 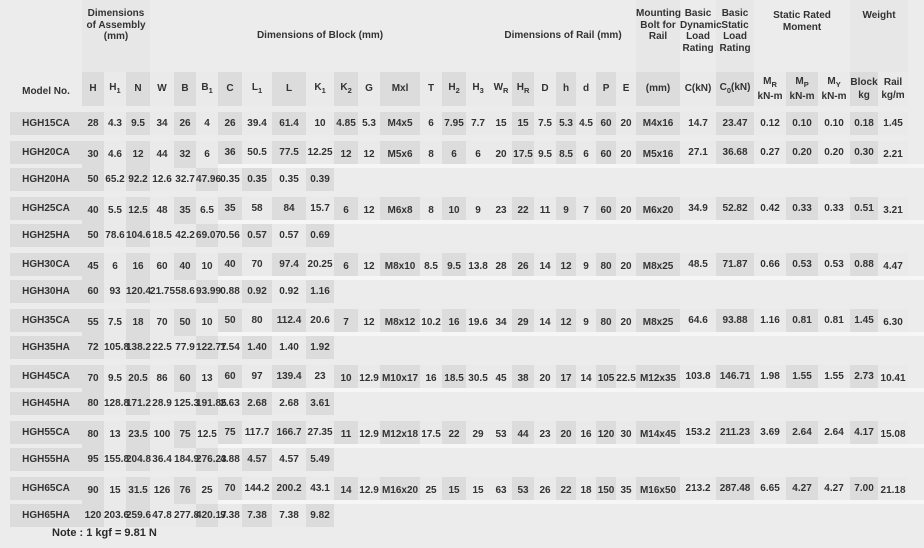 What do you see at coordinates (770, 89) in the screenshot?
I see `header-col-MR: MR kN-m` at bounding box center [770, 89].